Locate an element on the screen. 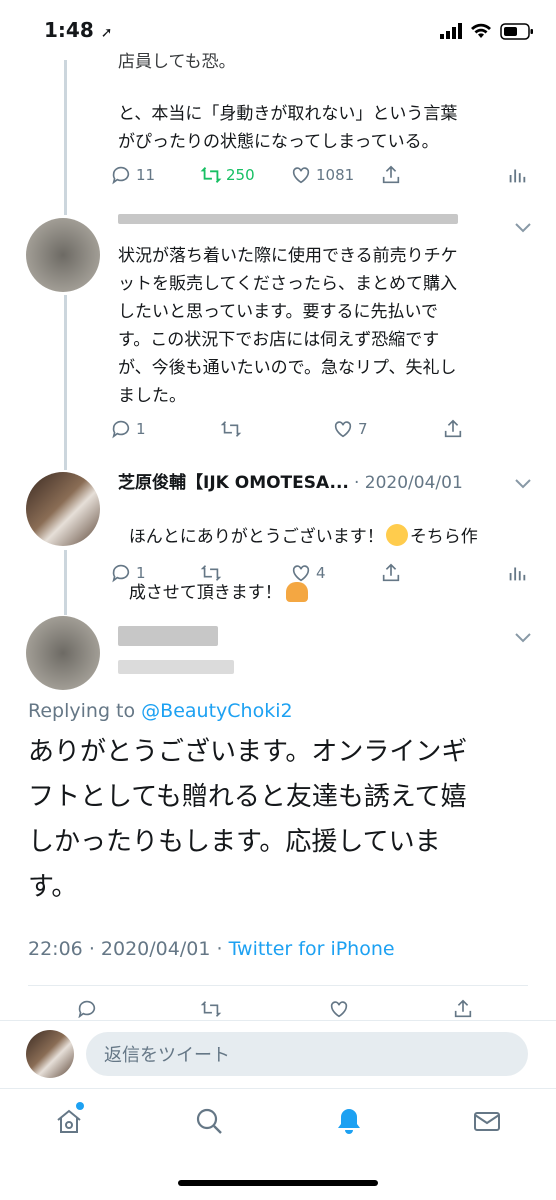  wifi-icon is located at coordinates (481, 30).